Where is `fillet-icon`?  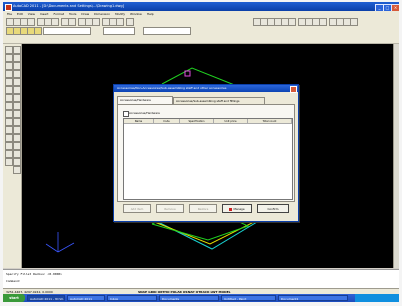 fillet-icon is located at coordinates (17, 162).